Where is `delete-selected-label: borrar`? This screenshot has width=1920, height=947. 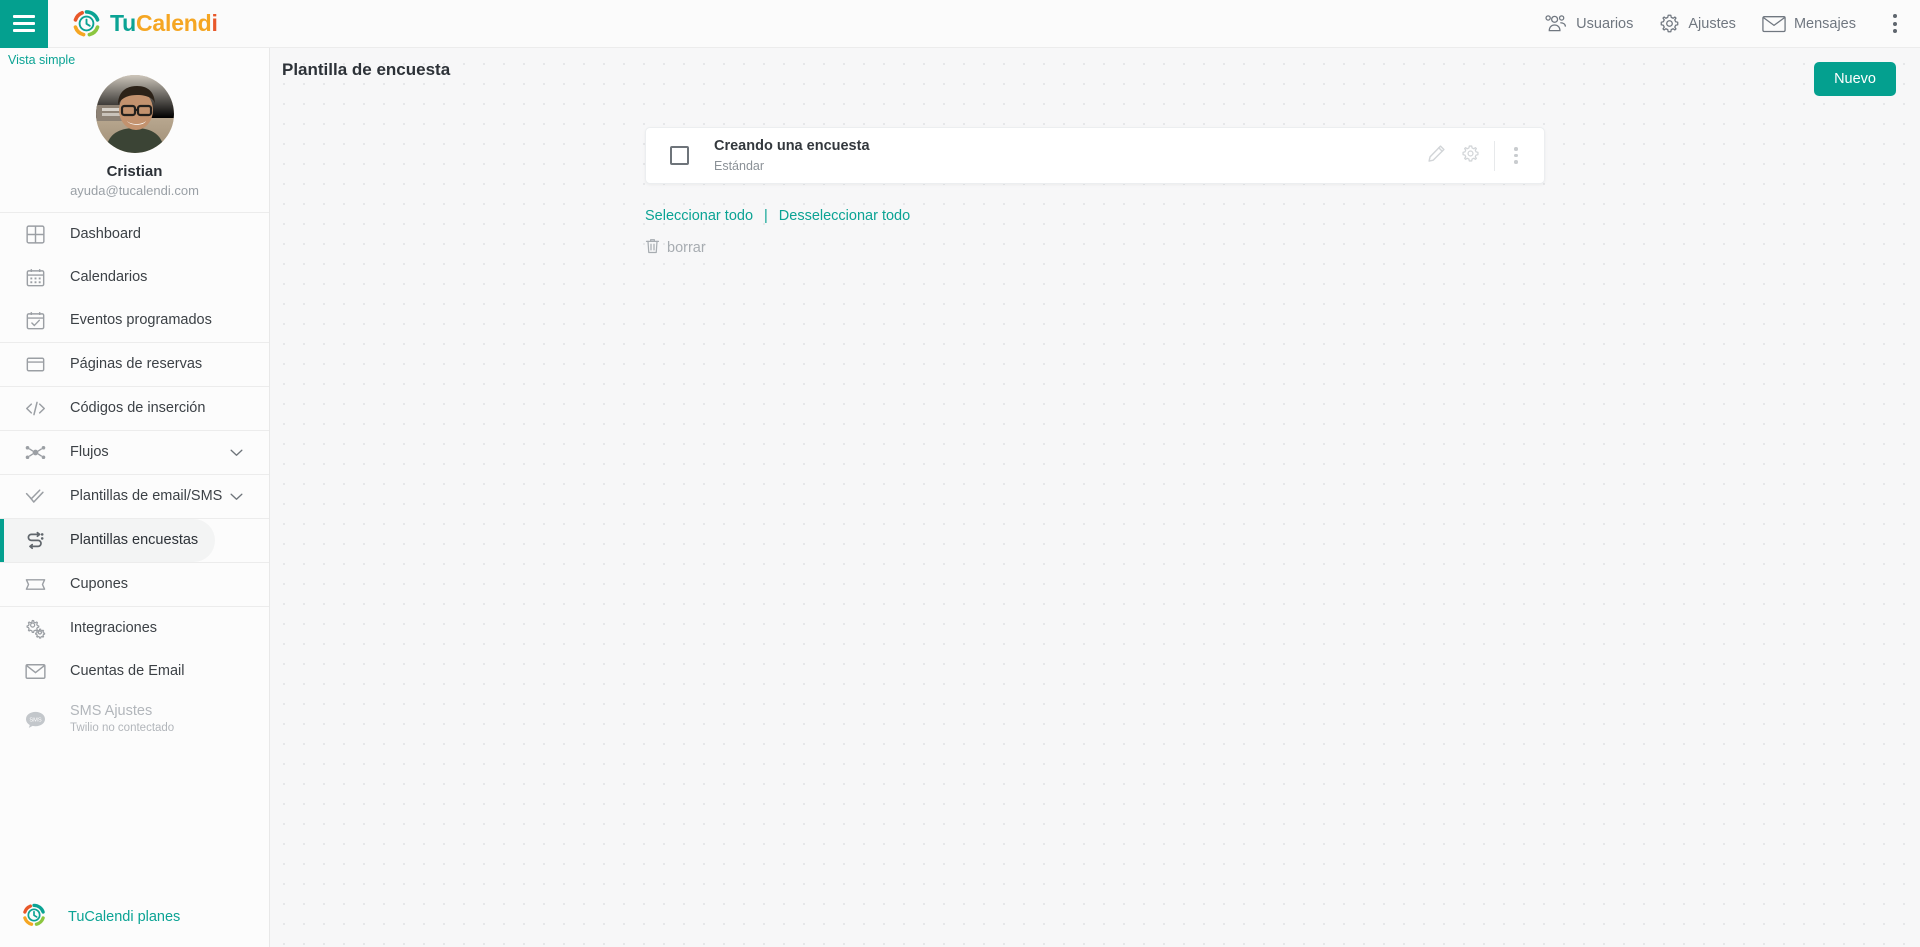
delete-selected-label: borrar is located at coordinates (686, 248).